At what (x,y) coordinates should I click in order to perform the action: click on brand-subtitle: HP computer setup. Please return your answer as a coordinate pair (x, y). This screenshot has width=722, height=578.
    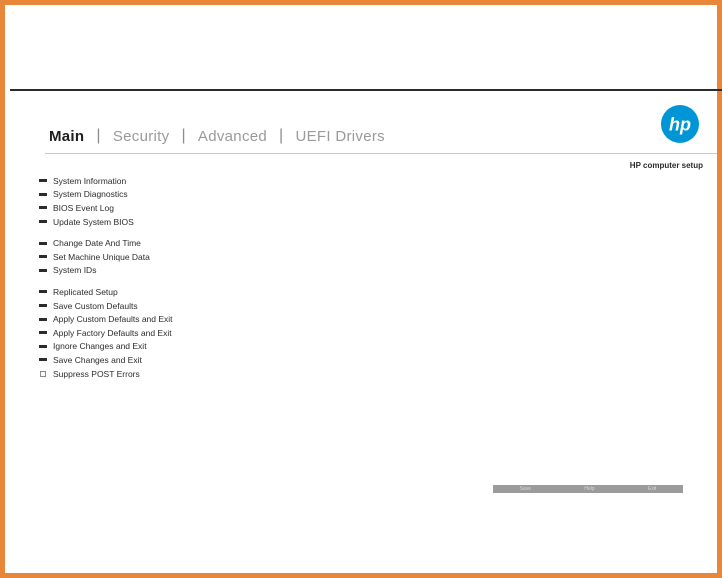
    Looking at the image, I should click on (666, 165).